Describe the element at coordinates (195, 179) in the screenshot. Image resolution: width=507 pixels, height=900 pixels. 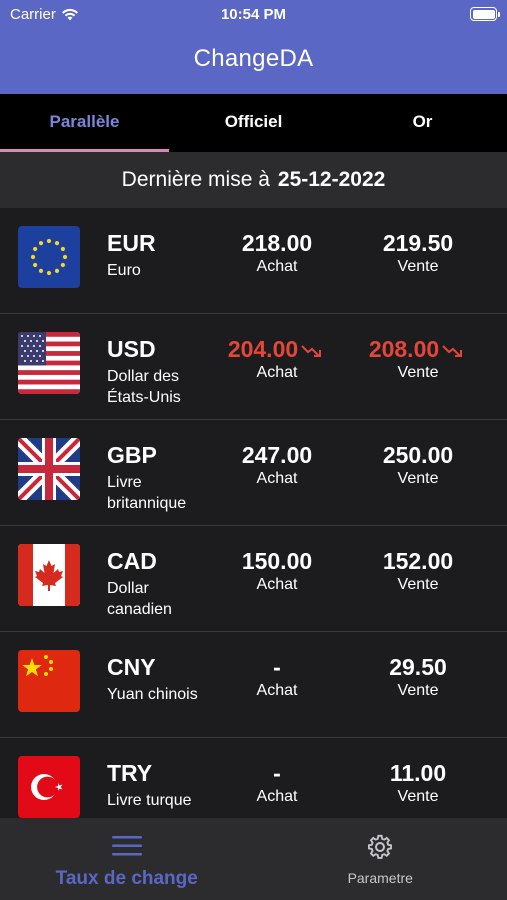
I see `last-update-label: Dernière mise à` at that location.